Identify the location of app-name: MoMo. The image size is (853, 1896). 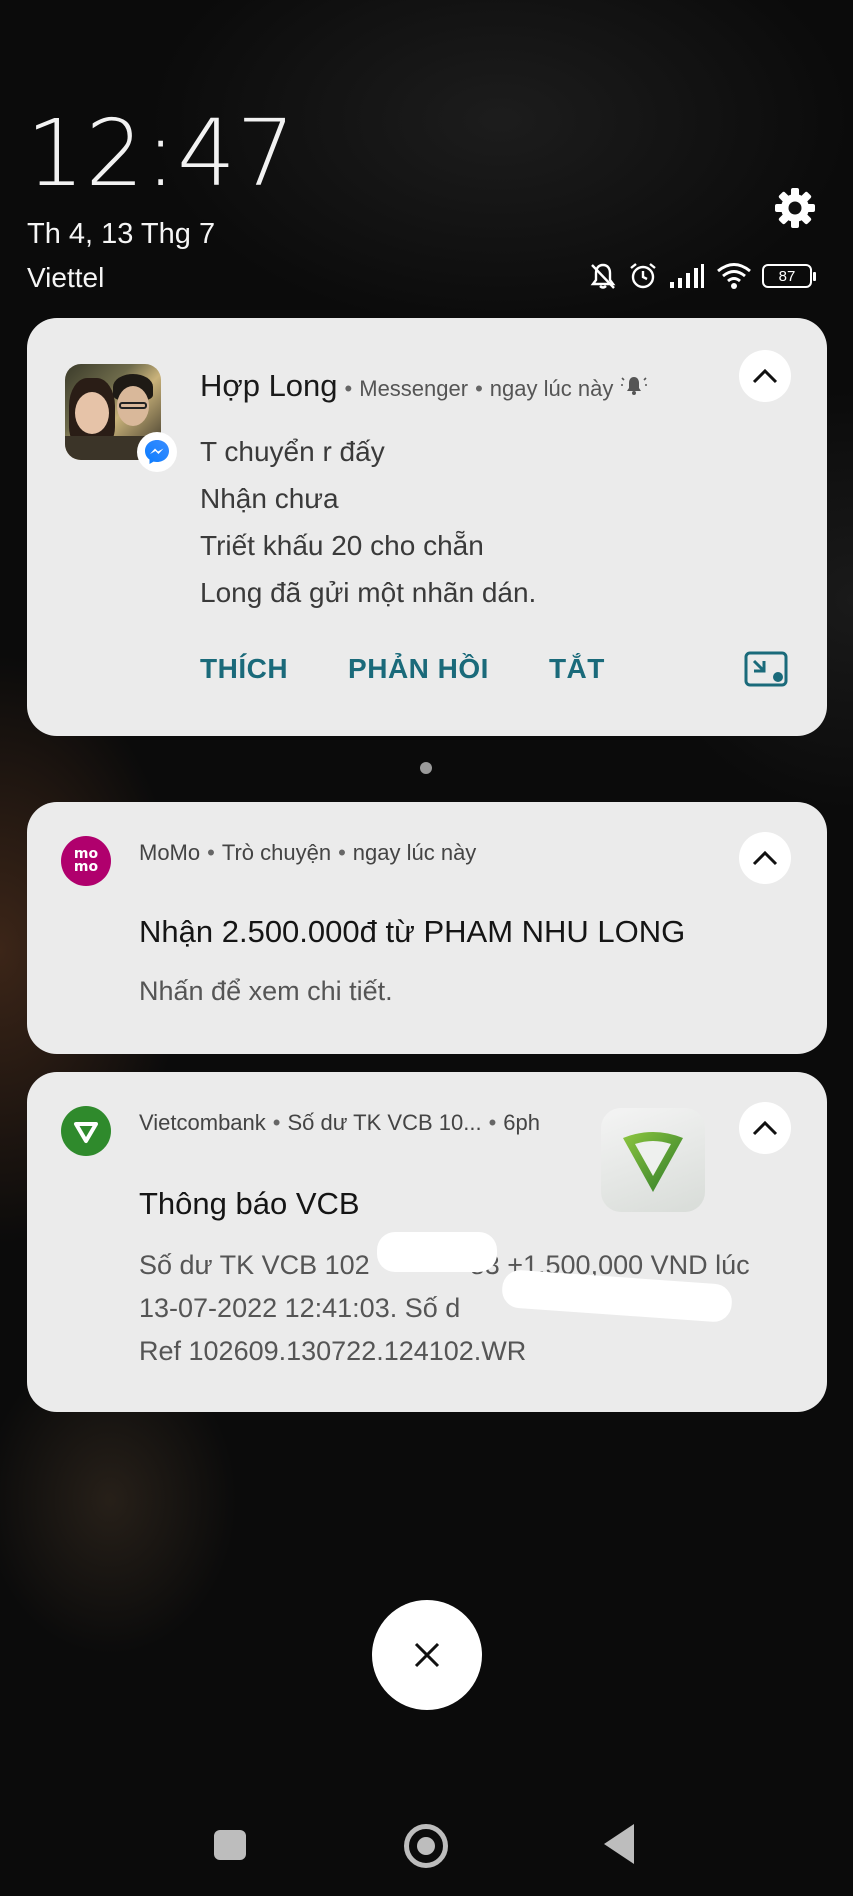
(170, 852).